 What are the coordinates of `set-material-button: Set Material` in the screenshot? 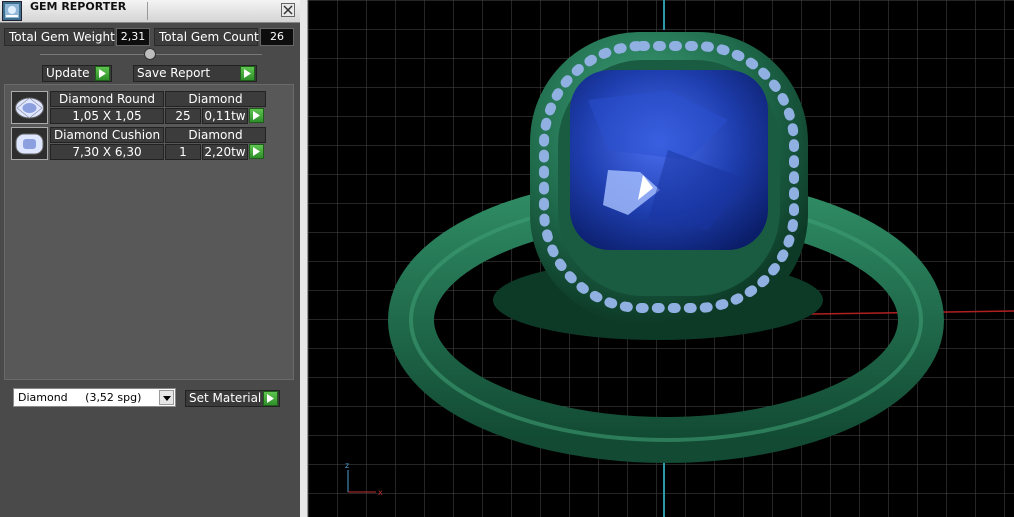 It's located at (232, 398).